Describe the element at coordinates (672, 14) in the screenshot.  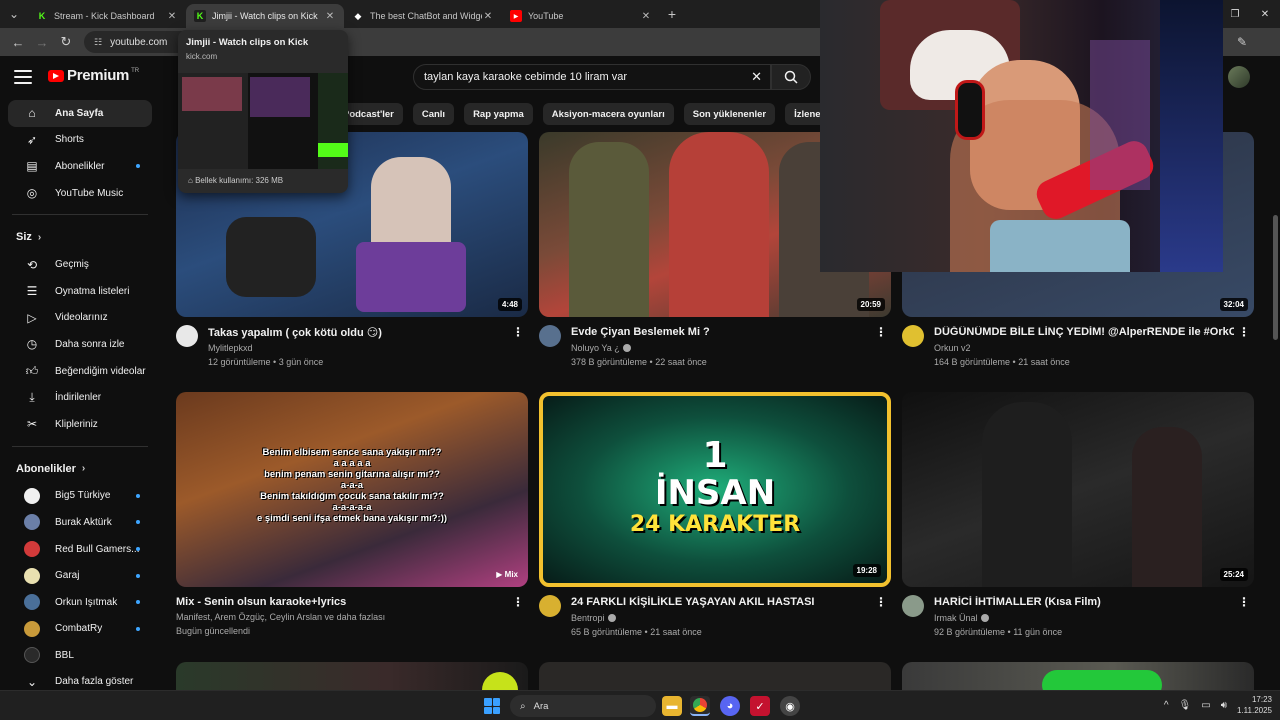
I see `new-tab-button: +` at that location.